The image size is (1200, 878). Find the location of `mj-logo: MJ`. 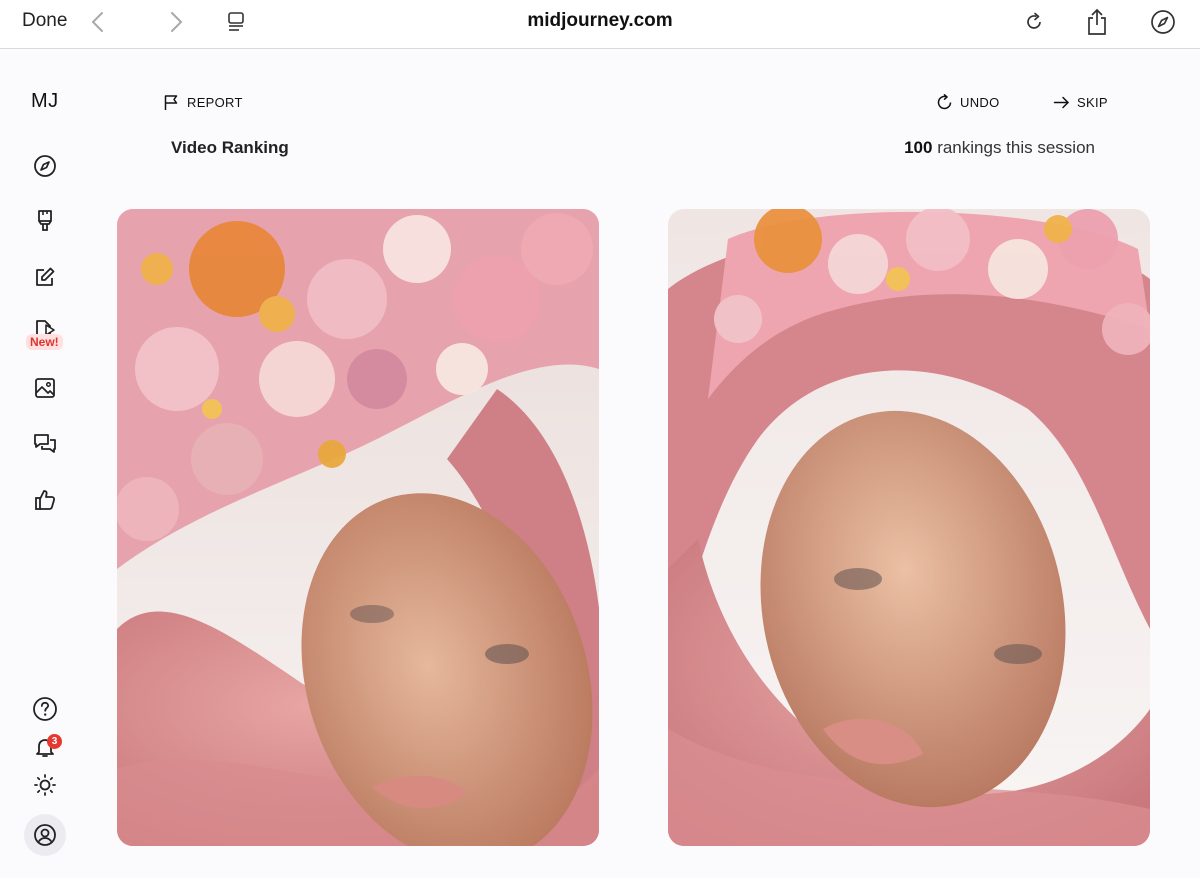

mj-logo: MJ is located at coordinates (45, 101).